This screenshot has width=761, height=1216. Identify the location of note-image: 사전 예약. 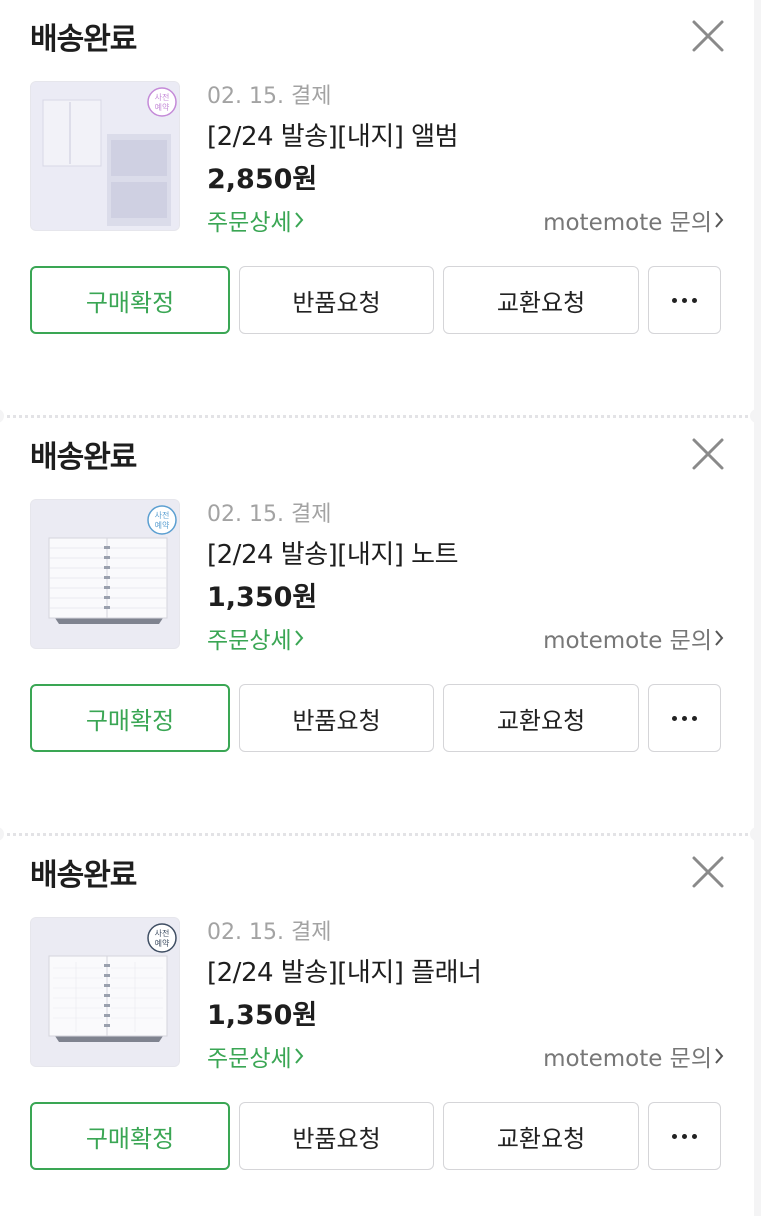
(105, 574).